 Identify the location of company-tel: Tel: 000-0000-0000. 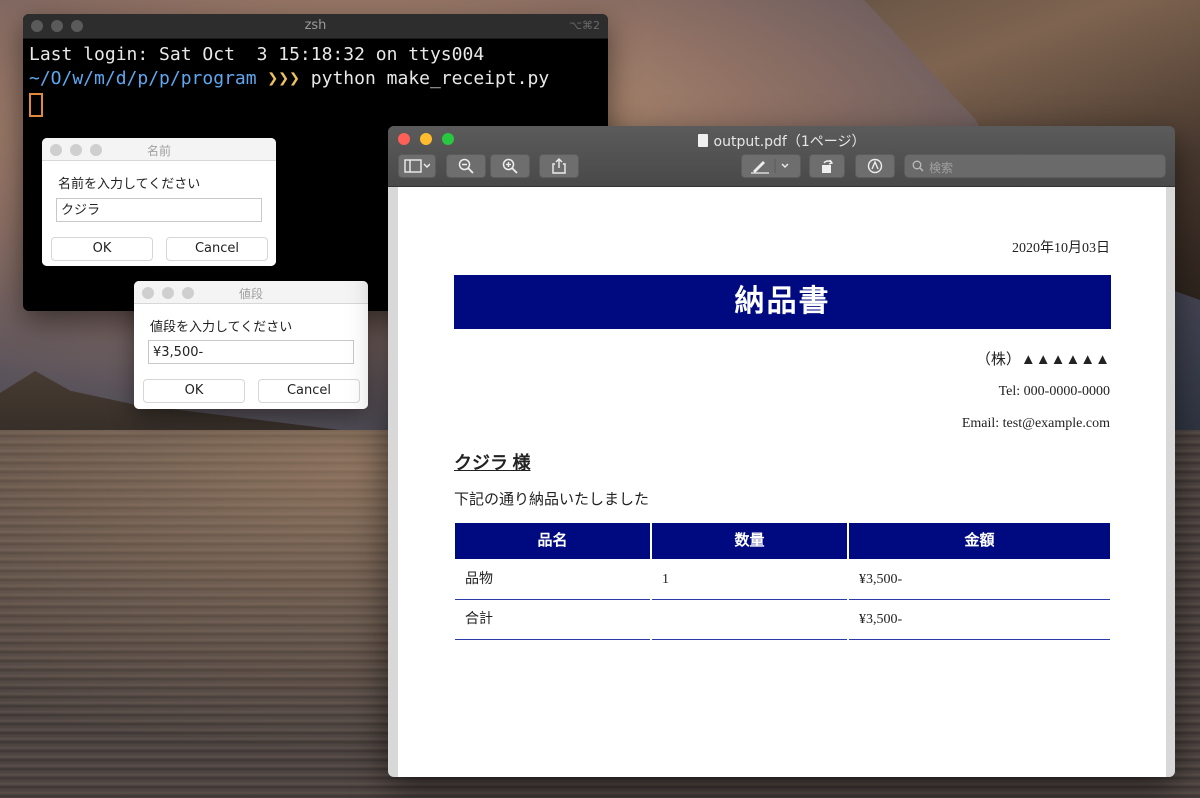
(1054, 391).